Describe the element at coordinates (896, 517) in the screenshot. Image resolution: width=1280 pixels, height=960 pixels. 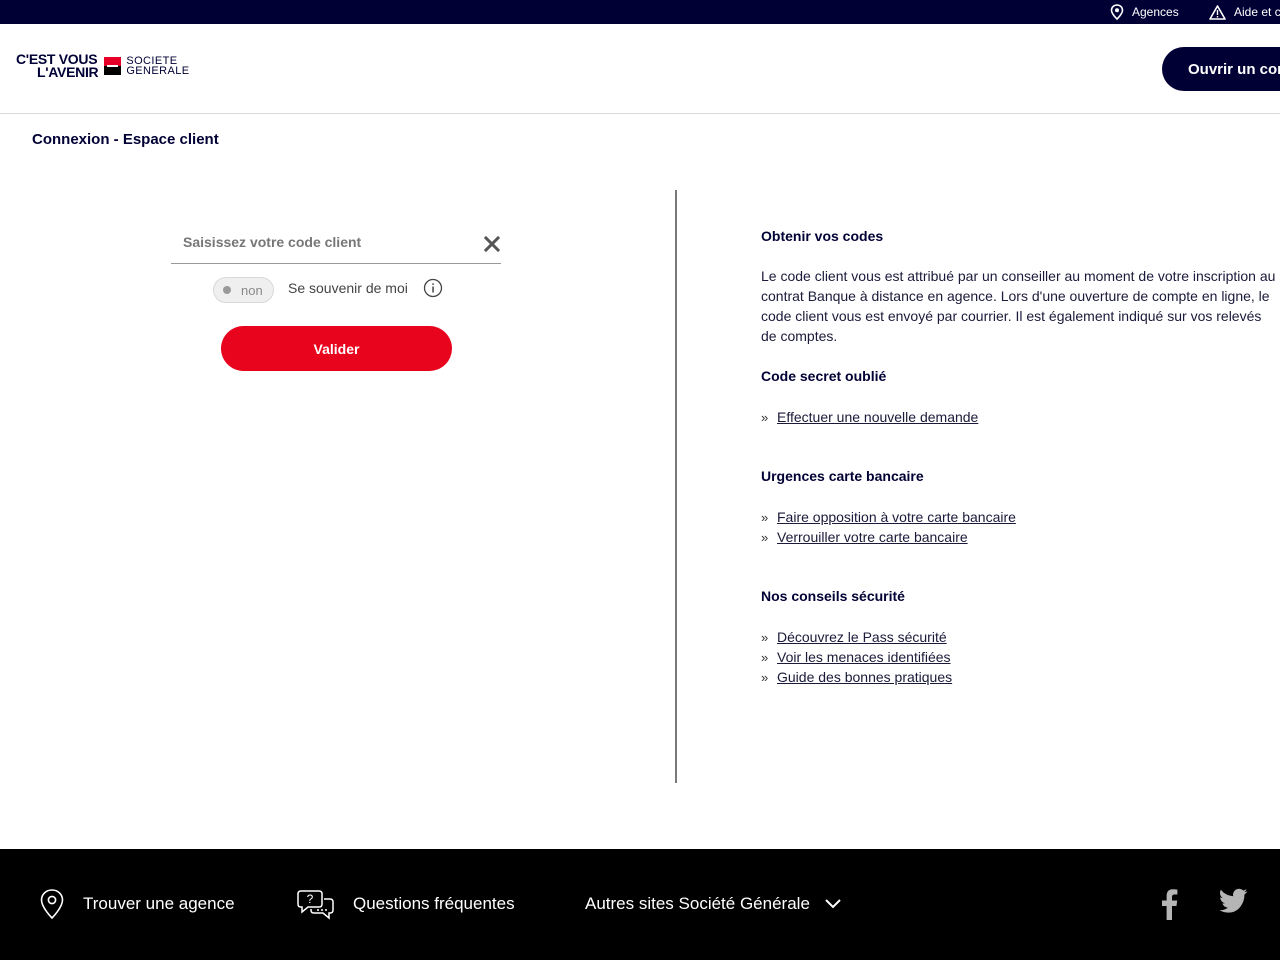
I see `opposition-carte-link: Faire opposition à votre carte bancaire` at that location.